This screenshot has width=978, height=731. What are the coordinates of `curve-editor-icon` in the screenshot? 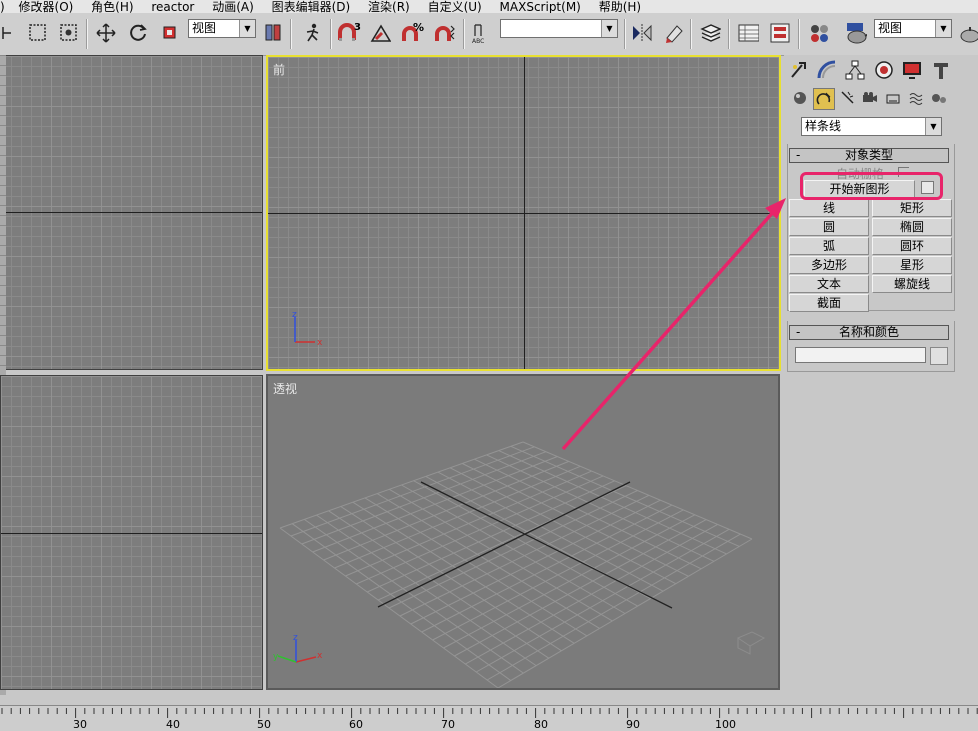 It's located at (748, 33).